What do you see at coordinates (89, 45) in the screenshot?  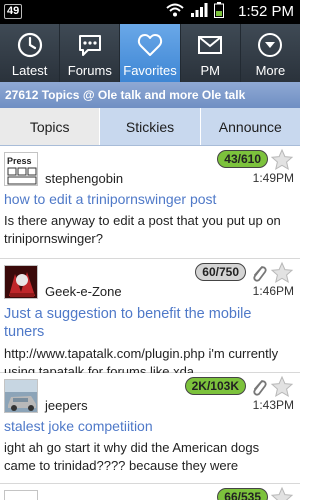 I see `chat-bubble-icon` at bounding box center [89, 45].